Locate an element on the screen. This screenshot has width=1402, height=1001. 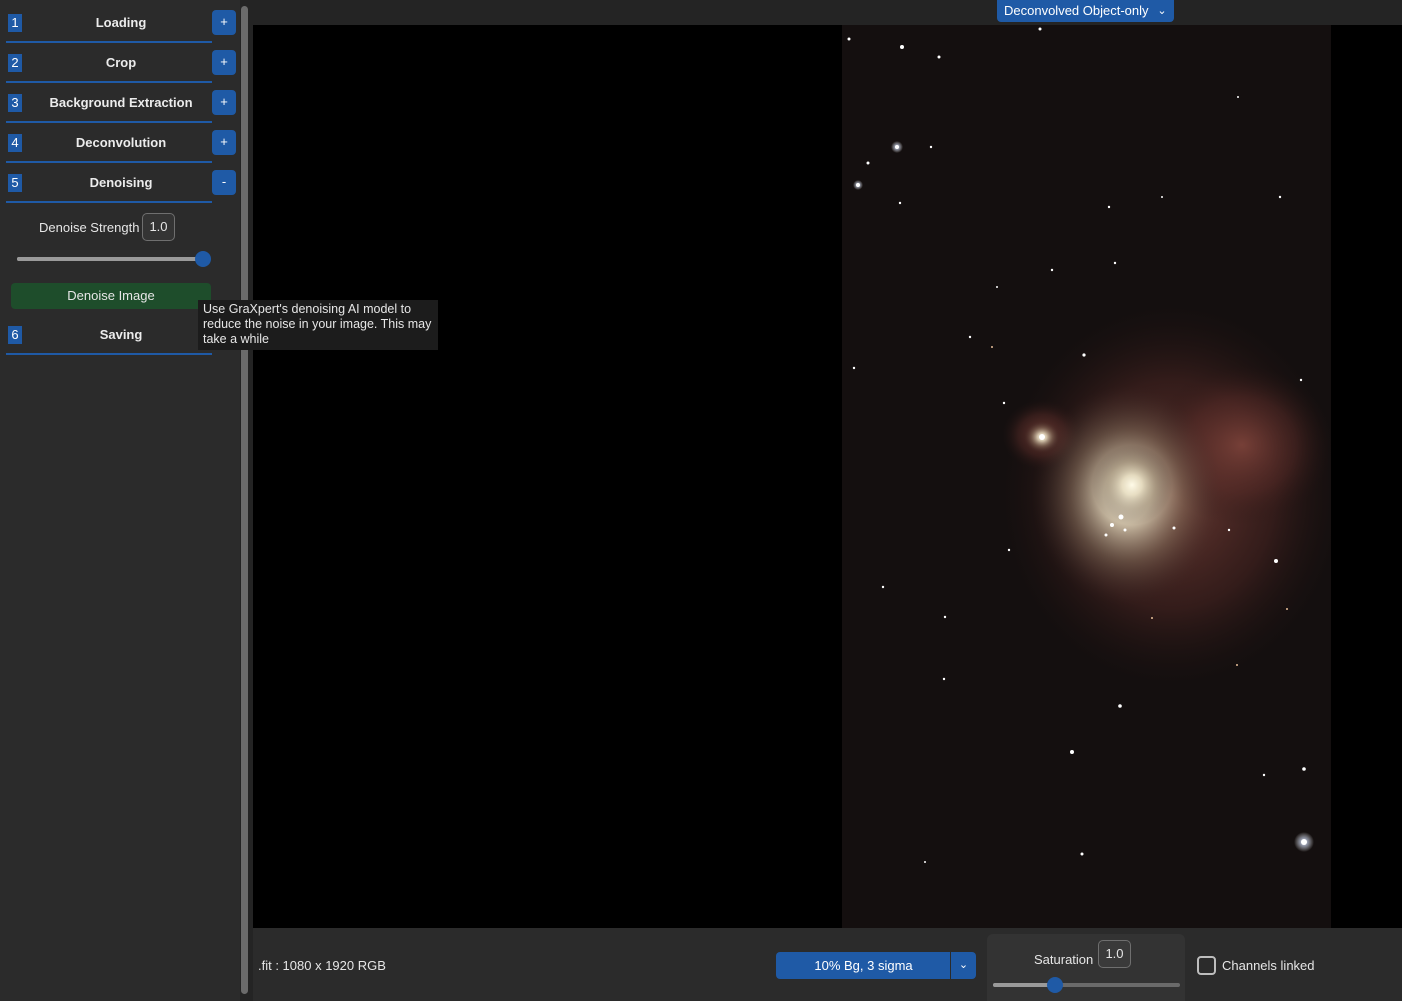
section-title: Crop is located at coordinates (121, 63).